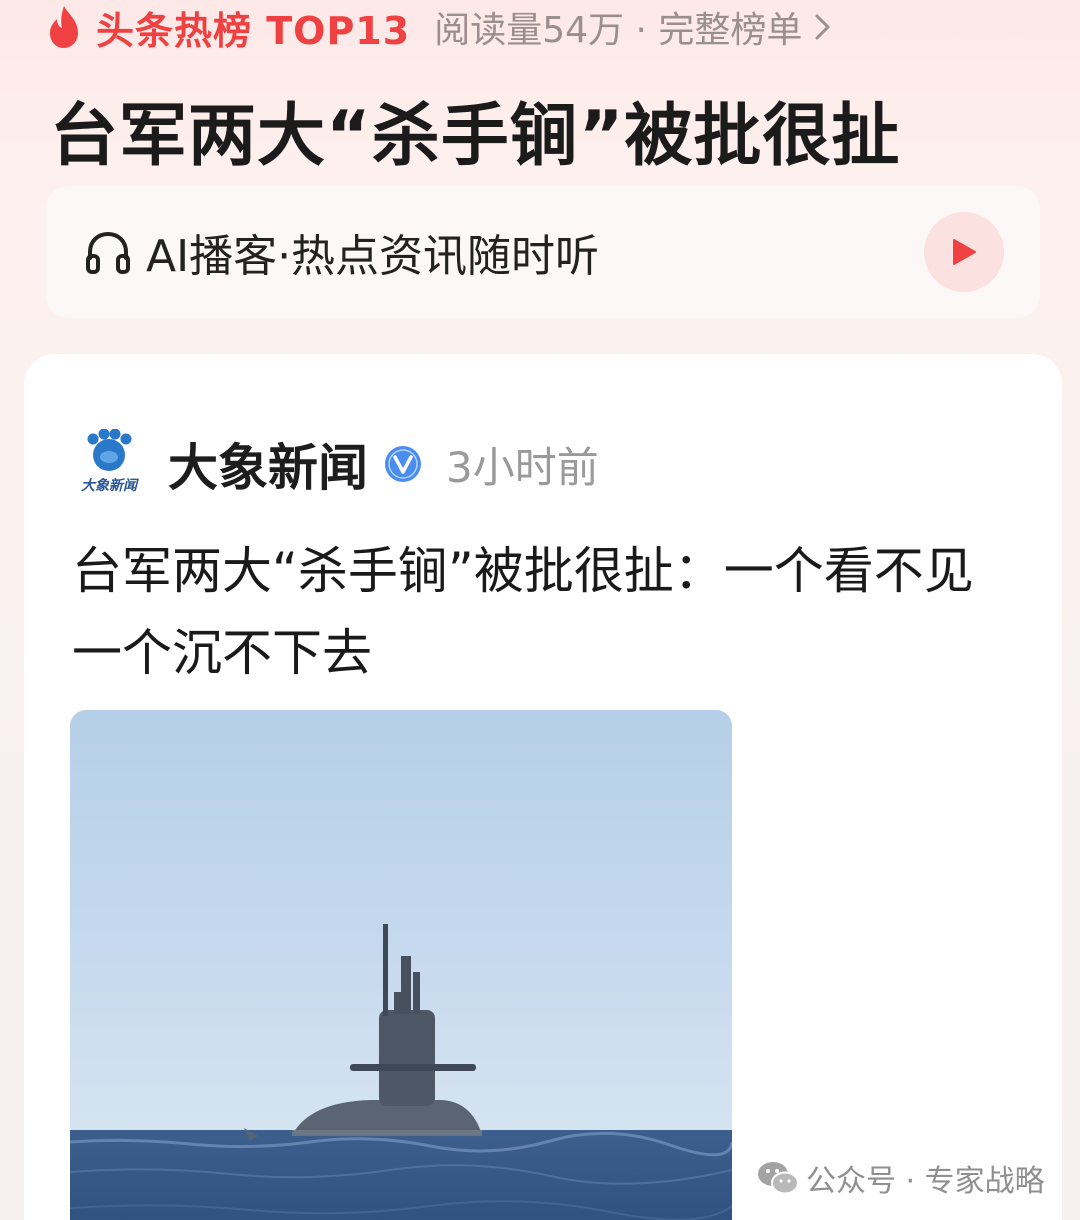  I want to click on watermark: 公众号 · 专家战略, so click(900, 1178).